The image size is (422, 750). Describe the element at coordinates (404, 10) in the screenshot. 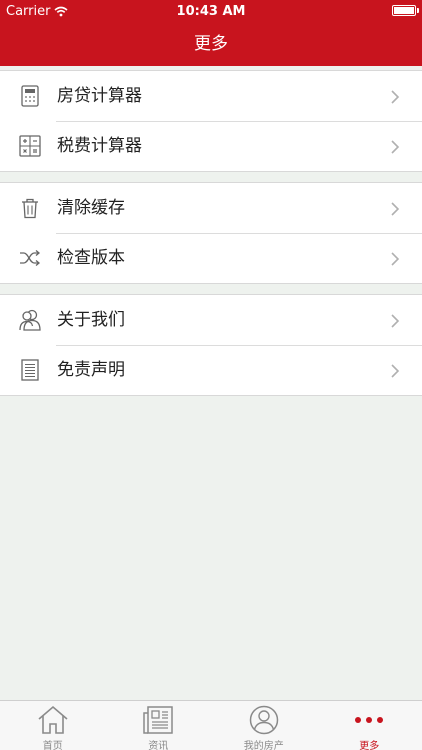

I see `battery-icon` at that location.